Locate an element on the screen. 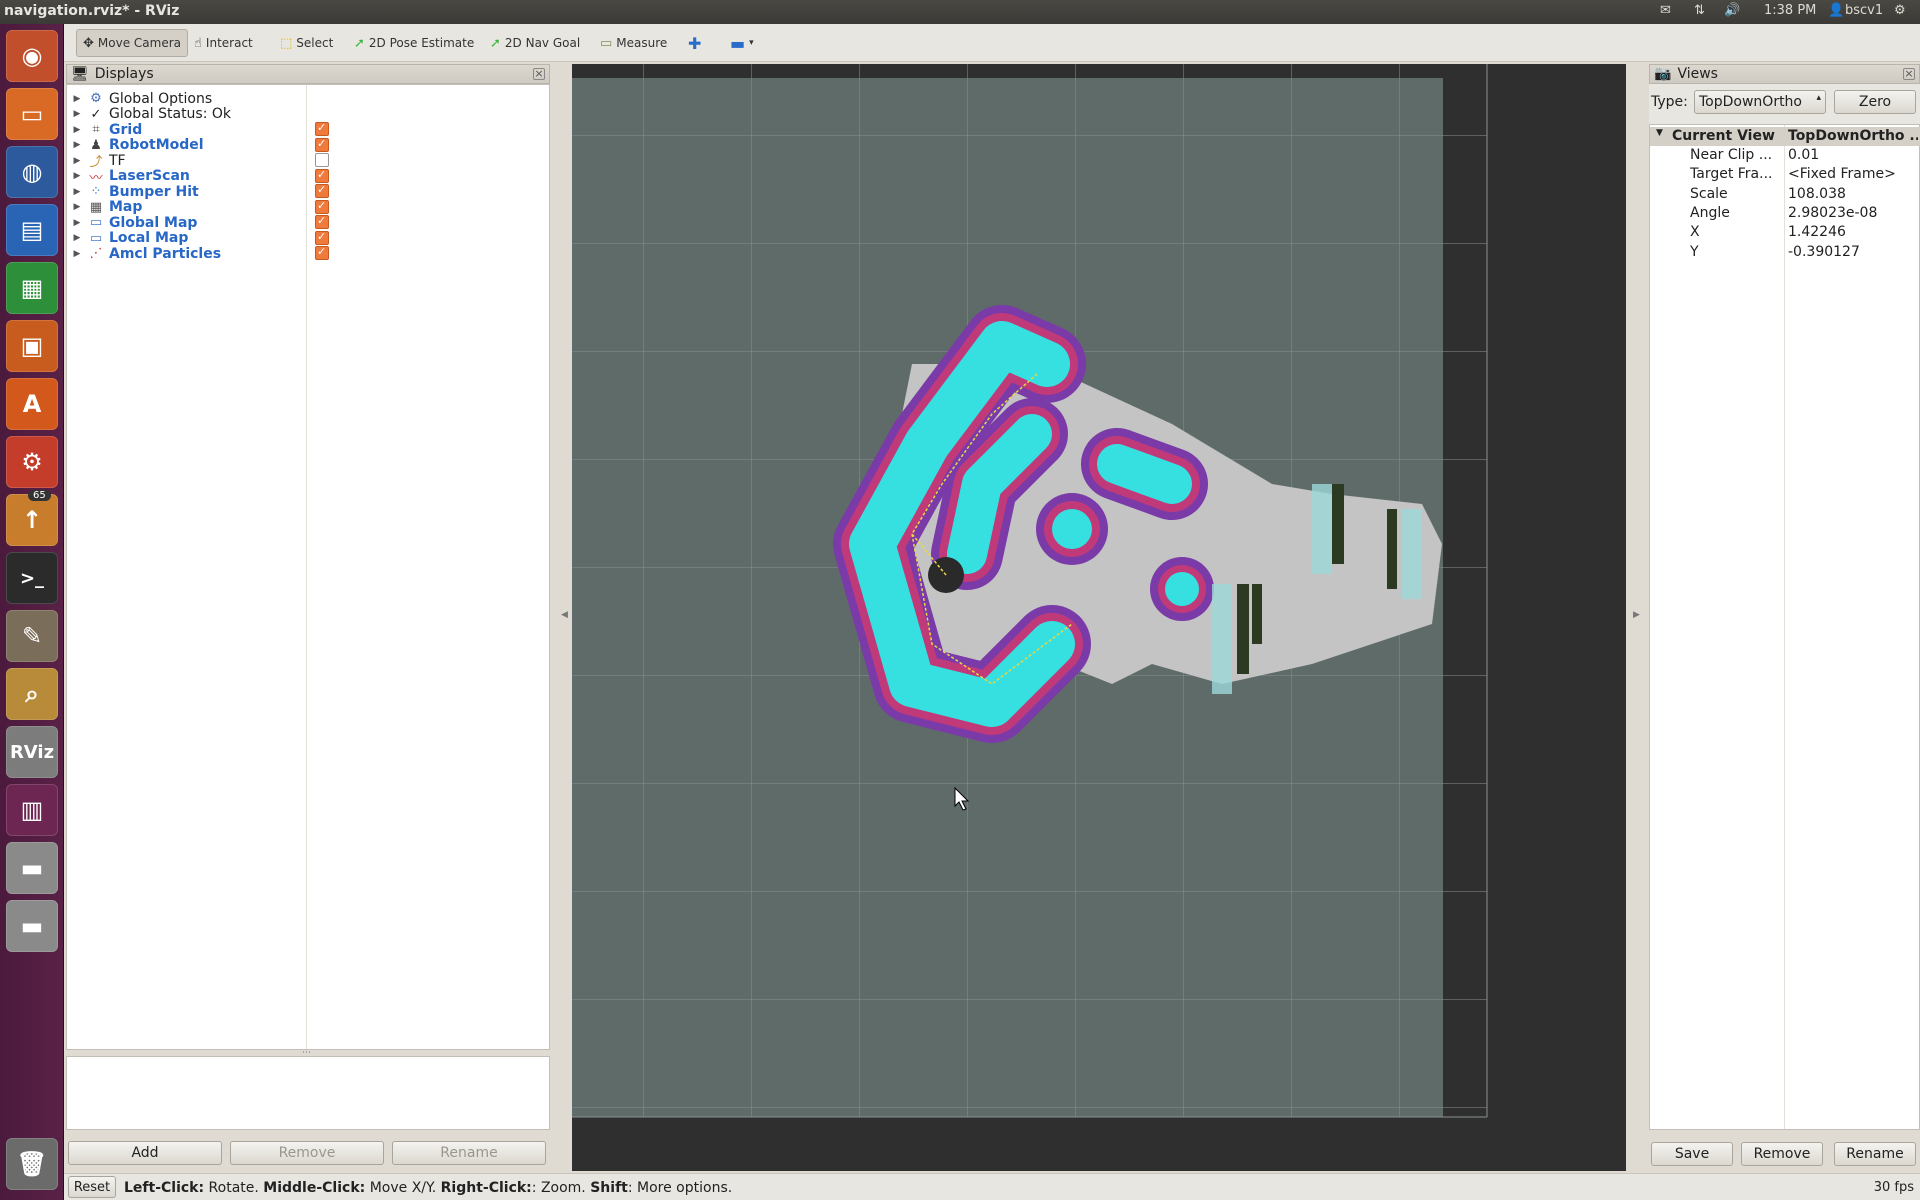 The width and height of the screenshot is (1920, 1200). mail-icon: ✉ is located at coordinates (1665, 10).